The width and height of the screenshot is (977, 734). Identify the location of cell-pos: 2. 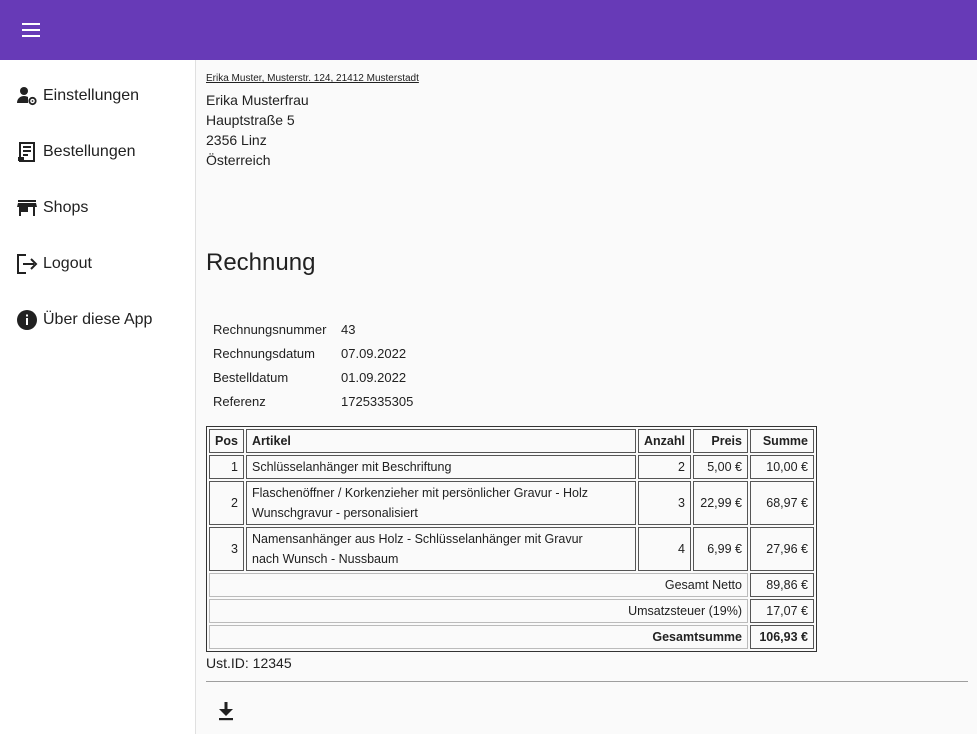
(226, 503).